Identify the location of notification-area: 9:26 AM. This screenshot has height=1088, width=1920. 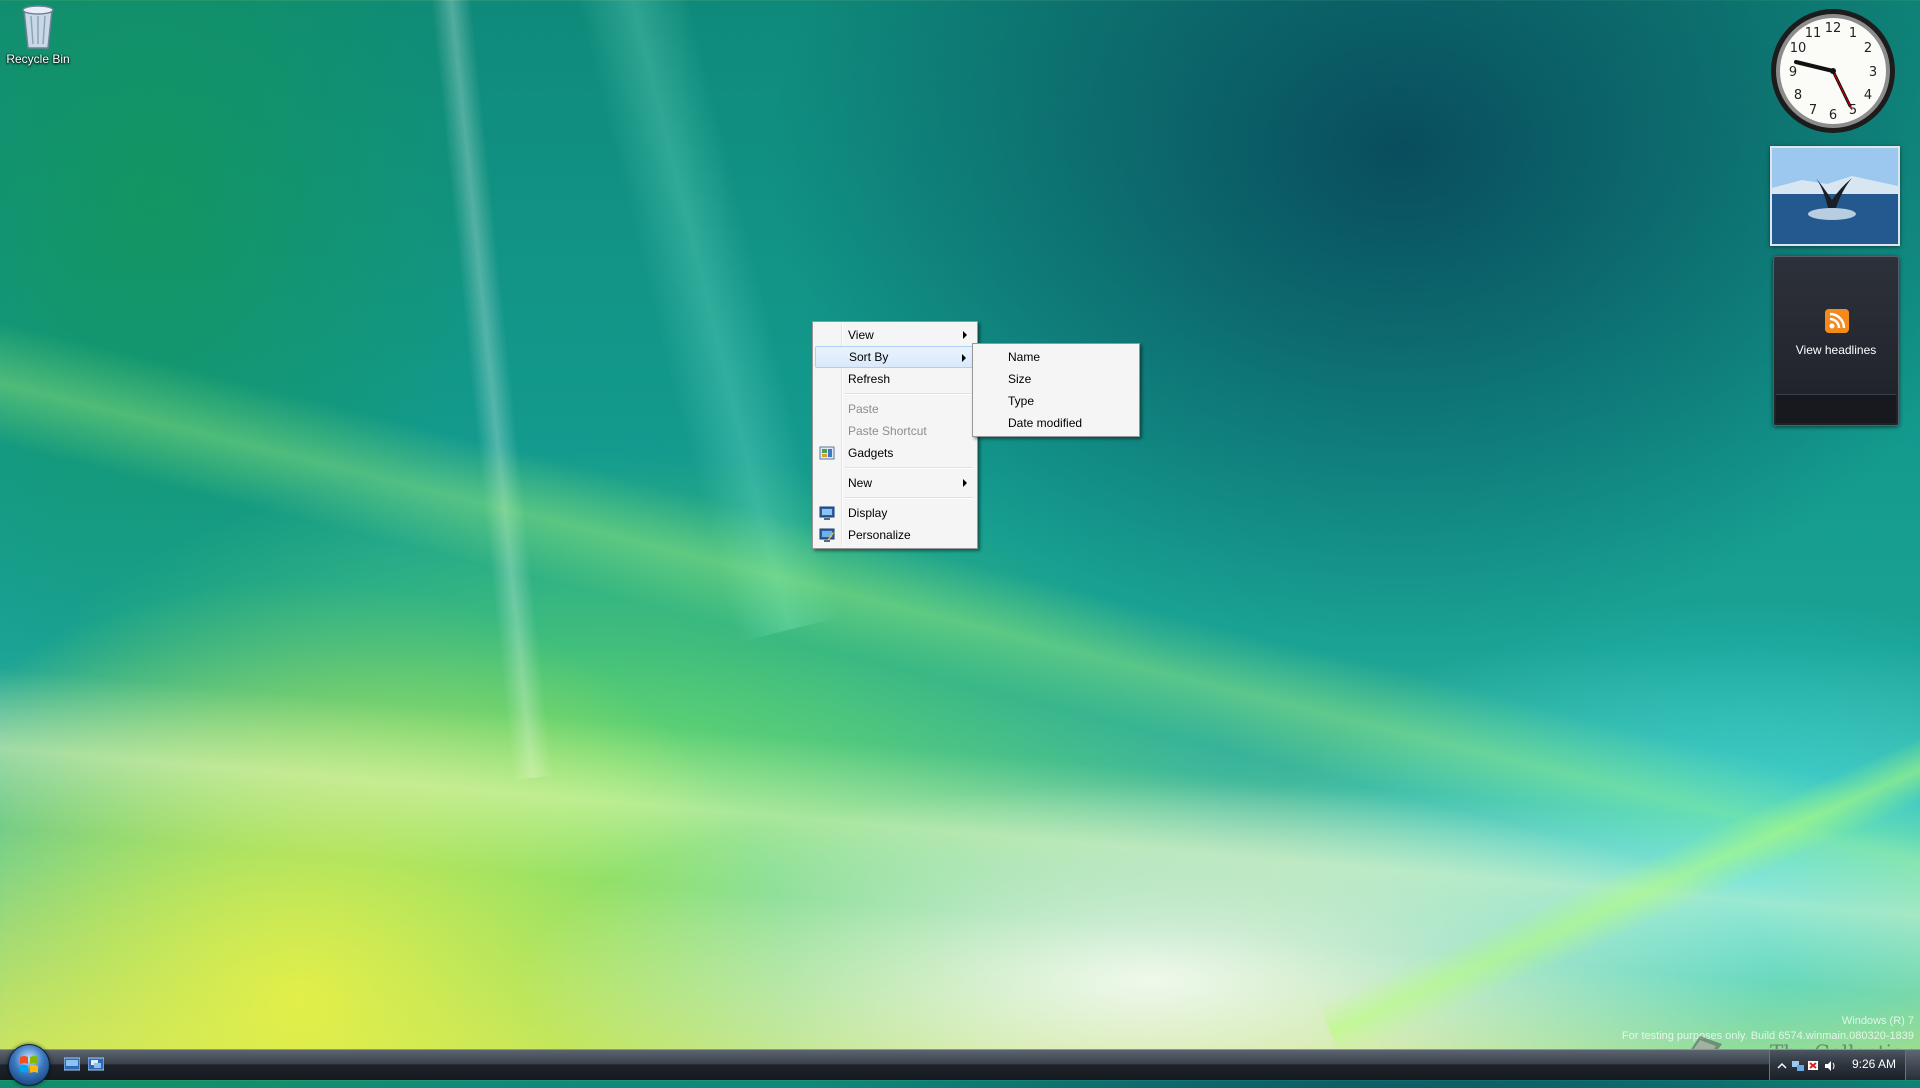
(1844, 1065).